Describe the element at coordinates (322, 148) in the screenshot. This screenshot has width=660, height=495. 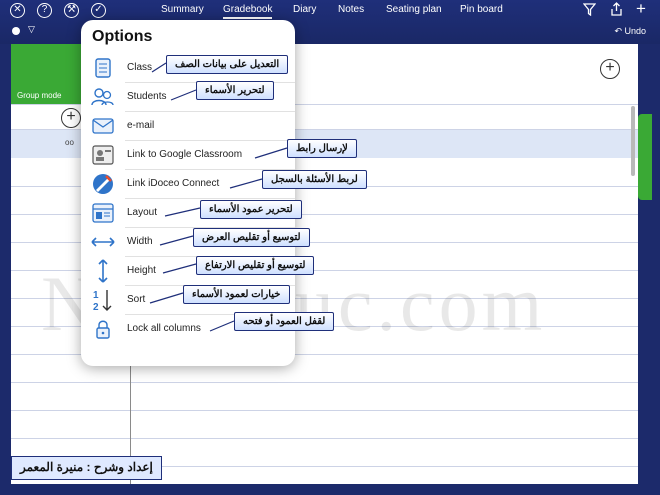
I see `callout-google: لإرسال رابط` at that location.